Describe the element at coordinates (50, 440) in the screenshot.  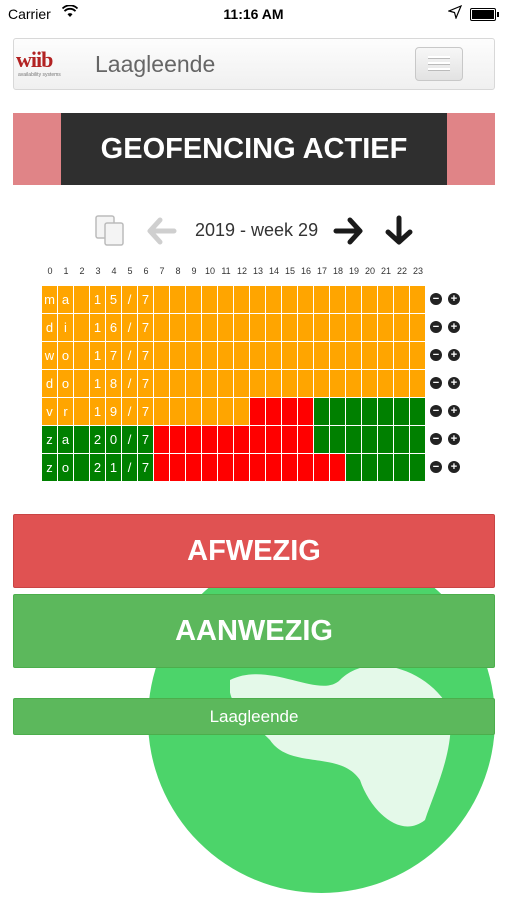
I see `hour-cell: z` at that location.